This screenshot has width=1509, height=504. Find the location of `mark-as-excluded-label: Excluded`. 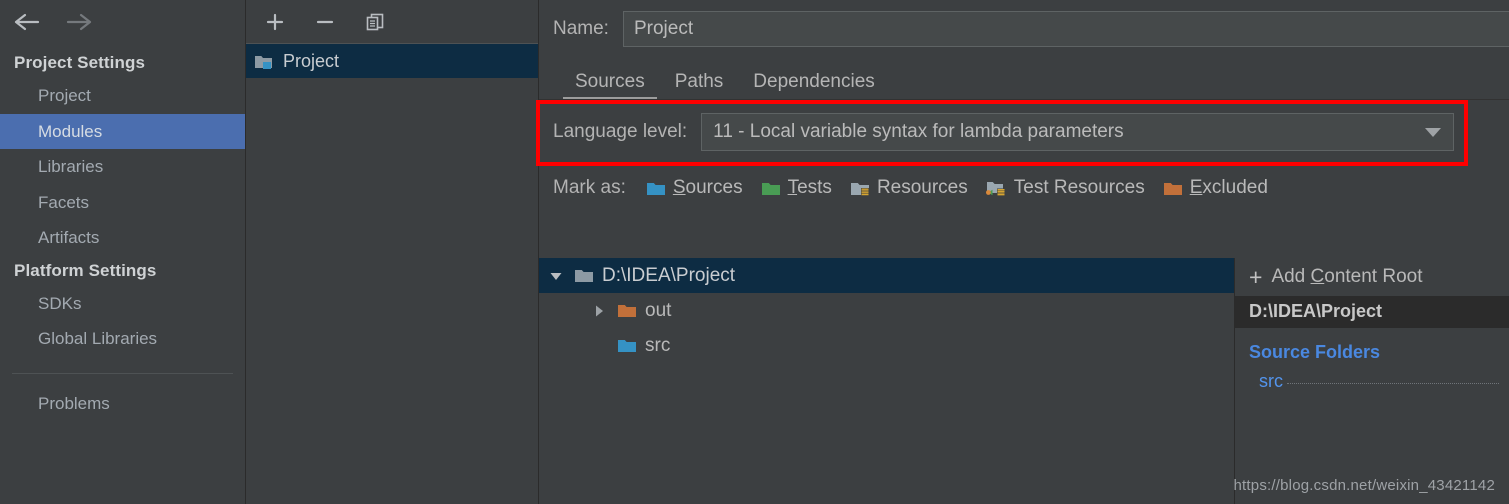

mark-as-excluded-label: Excluded is located at coordinates (1228, 187).